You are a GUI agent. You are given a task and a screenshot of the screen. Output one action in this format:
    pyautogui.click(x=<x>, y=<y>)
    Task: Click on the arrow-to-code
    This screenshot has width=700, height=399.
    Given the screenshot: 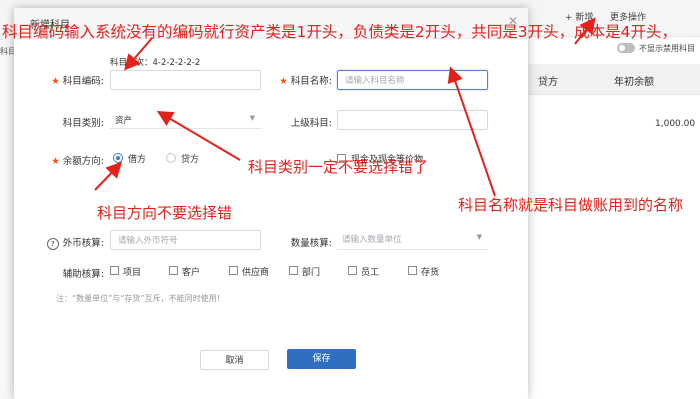 What is the action you would take?
    pyautogui.click(x=138, y=54)
    